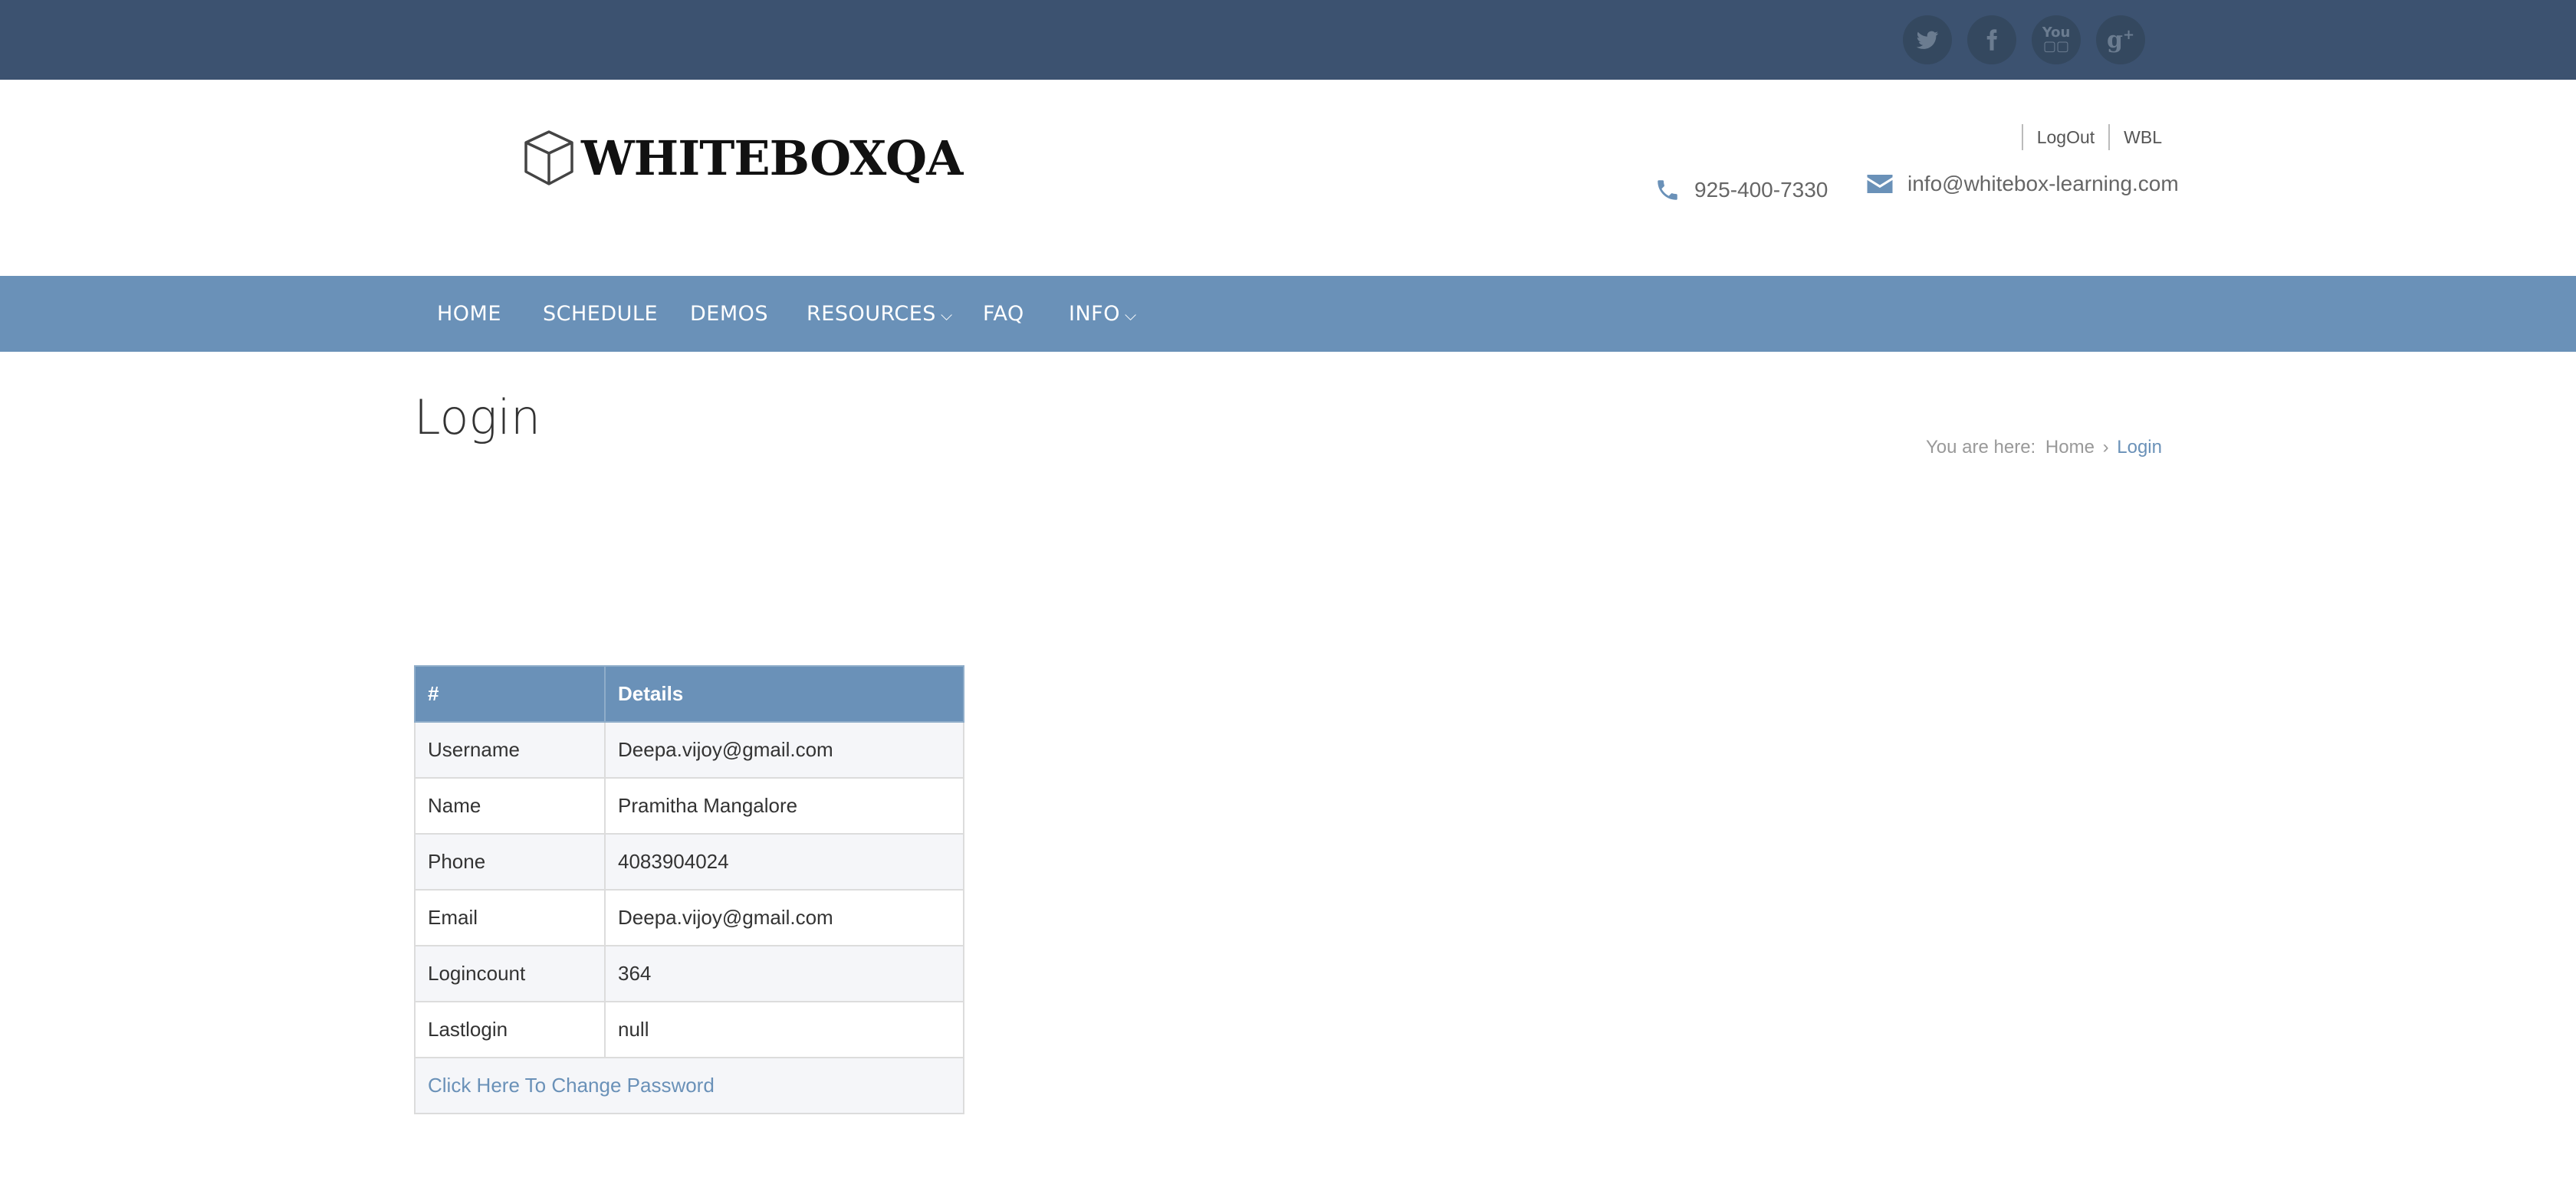  I want to click on table-row: Username Deepa.vijoy@gmail.com, so click(689, 750).